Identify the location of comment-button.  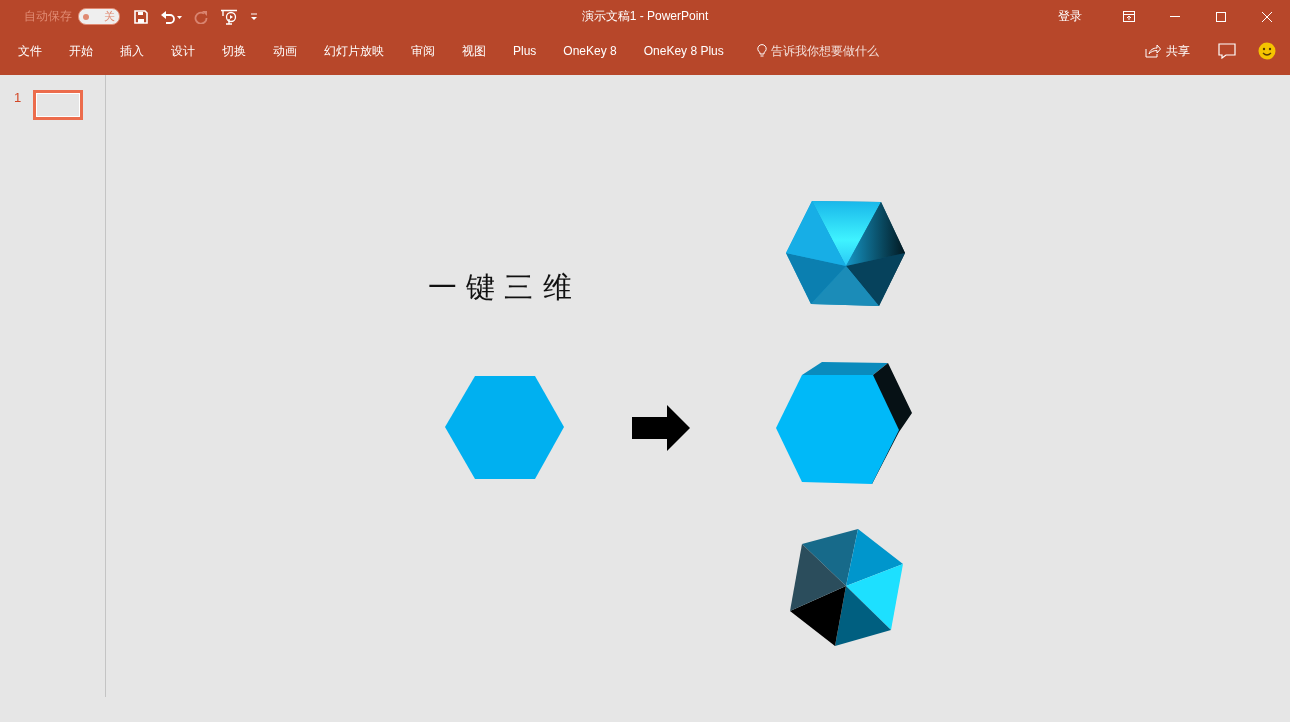
(1227, 51).